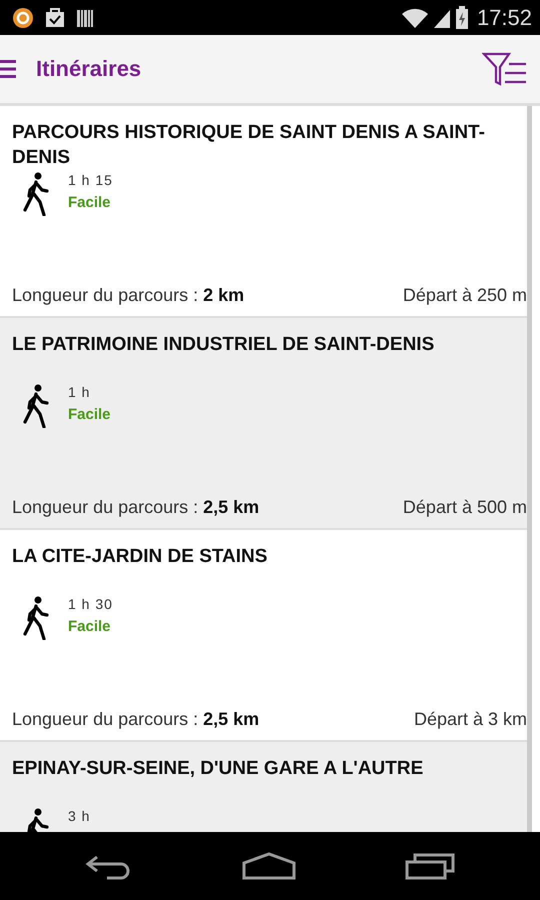 The width and height of the screenshot is (540, 900). I want to click on departure-distance-text: Départ à 250 m, so click(464, 295).